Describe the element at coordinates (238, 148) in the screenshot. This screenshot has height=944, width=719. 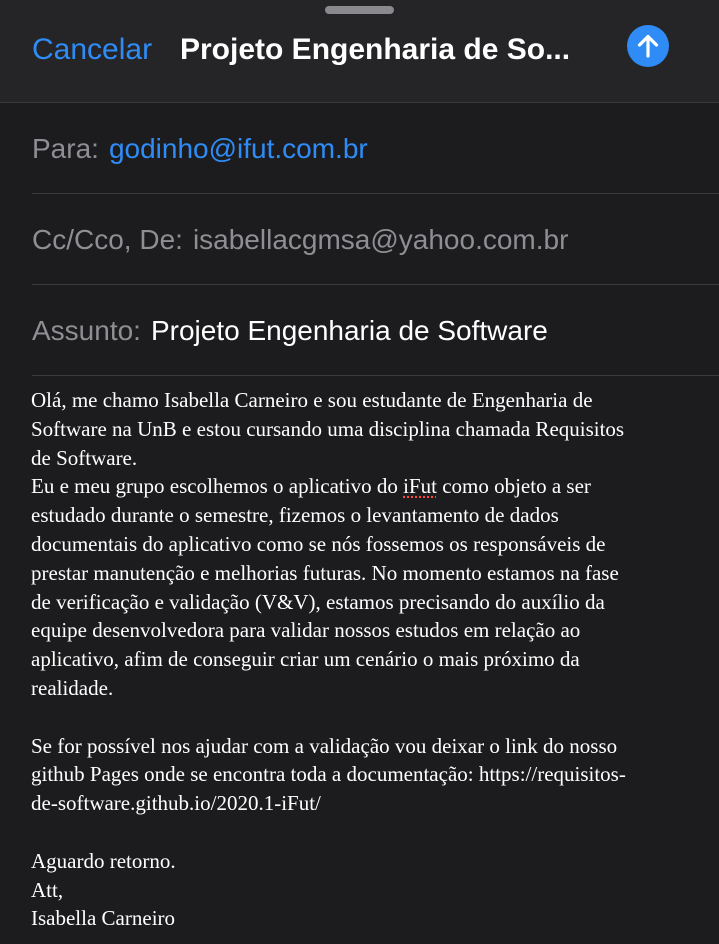
I see `to-recipient: godinho@ifut.com.br` at that location.